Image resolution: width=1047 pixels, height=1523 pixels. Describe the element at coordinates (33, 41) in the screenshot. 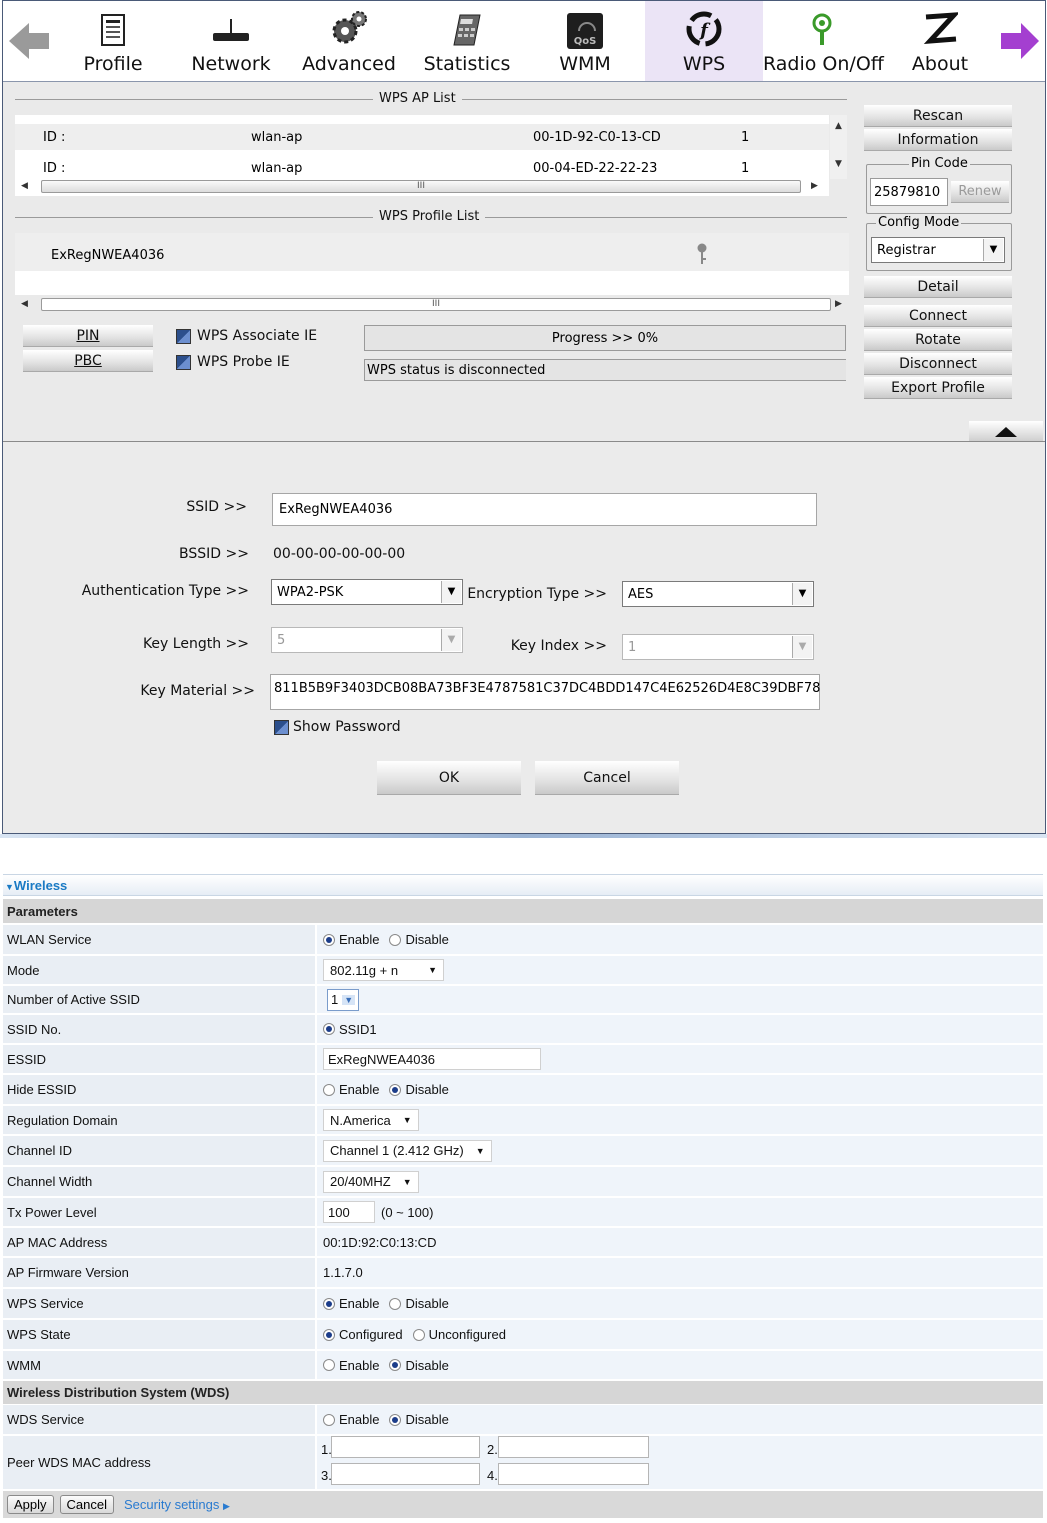

I see `back-button` at that location.